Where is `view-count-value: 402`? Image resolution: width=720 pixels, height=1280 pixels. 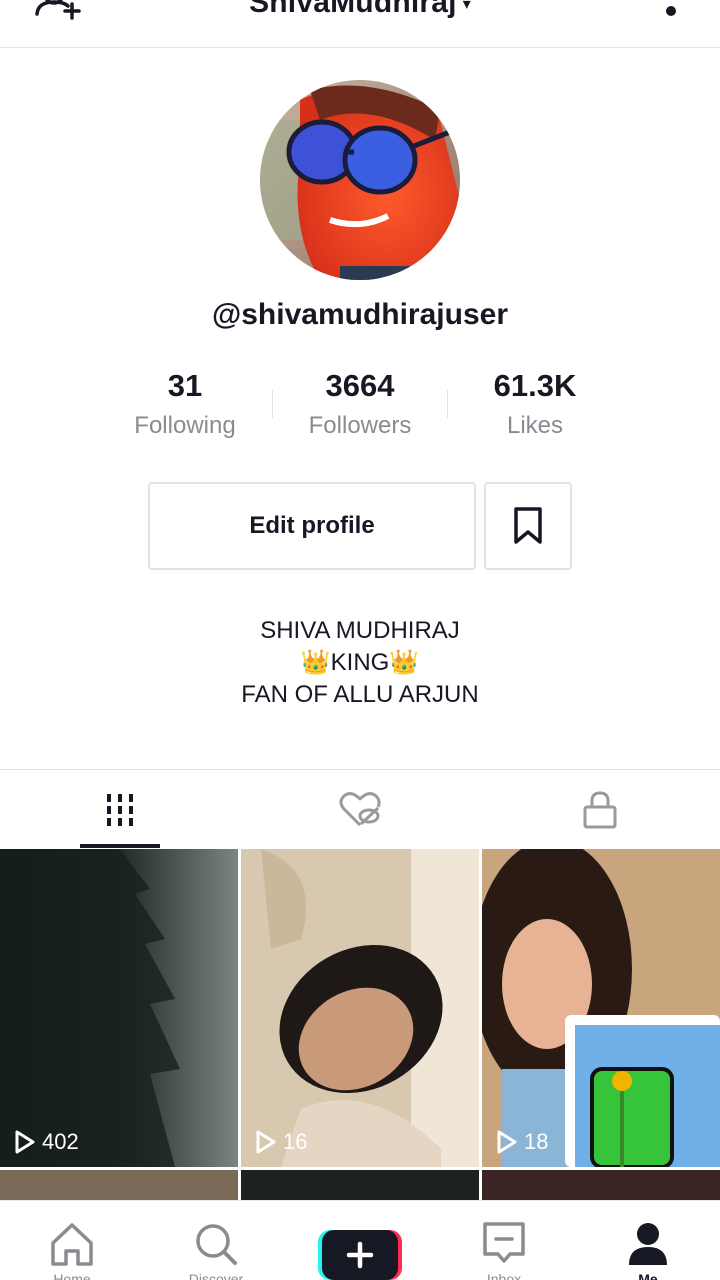 view-count-value: 402 is located at coordinates (60, 1141).